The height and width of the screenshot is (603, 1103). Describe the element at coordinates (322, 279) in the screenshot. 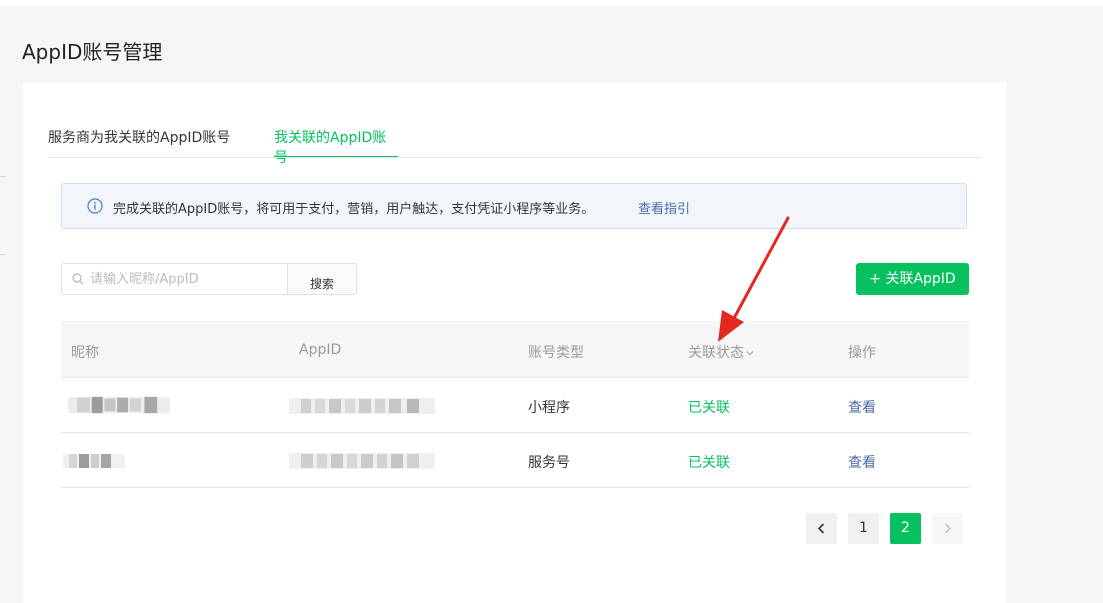

I see `search-button: 搜索` at that location.